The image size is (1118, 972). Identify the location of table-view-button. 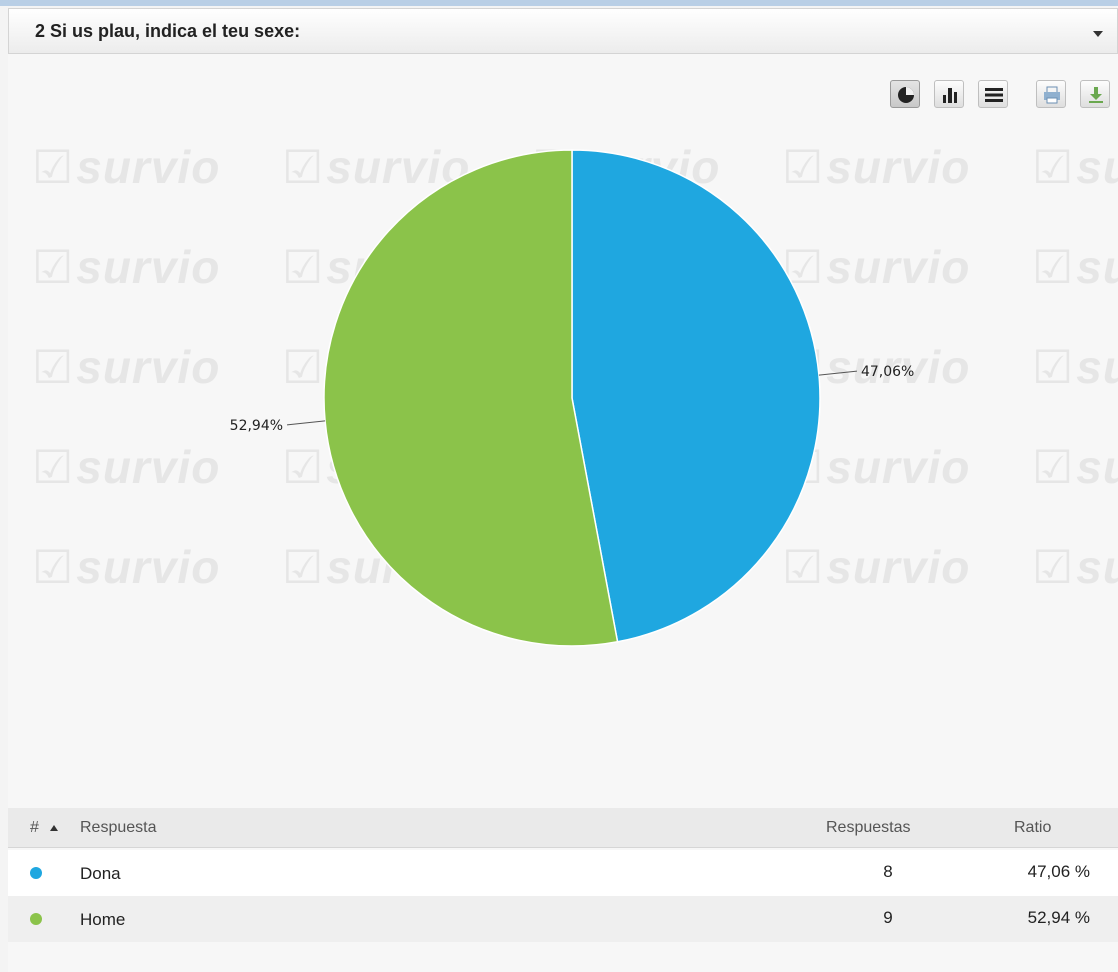
(993, 94).